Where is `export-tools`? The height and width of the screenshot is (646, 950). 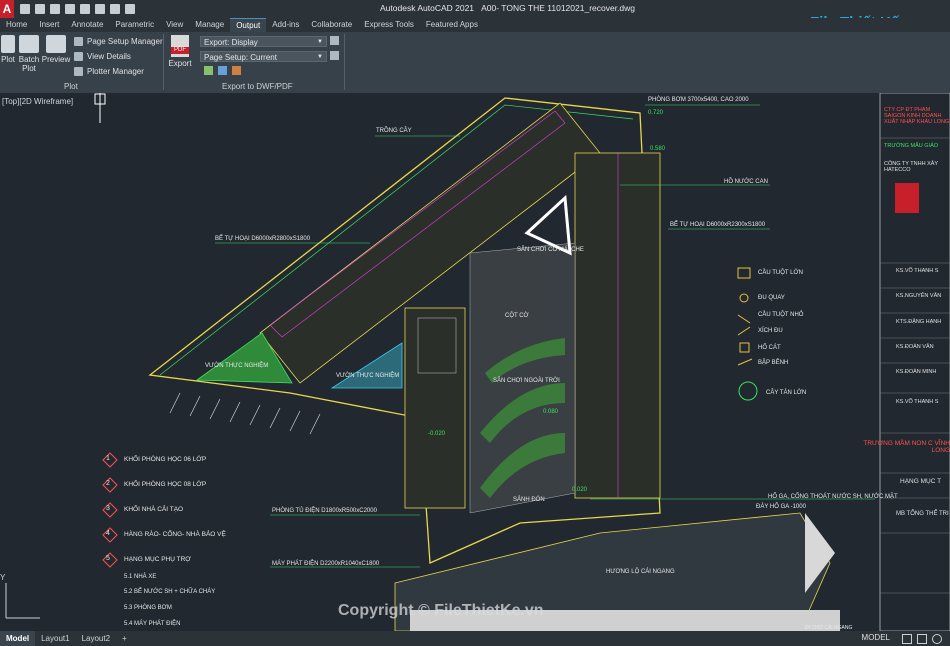 export-tools is located at coordinates (222, 70).